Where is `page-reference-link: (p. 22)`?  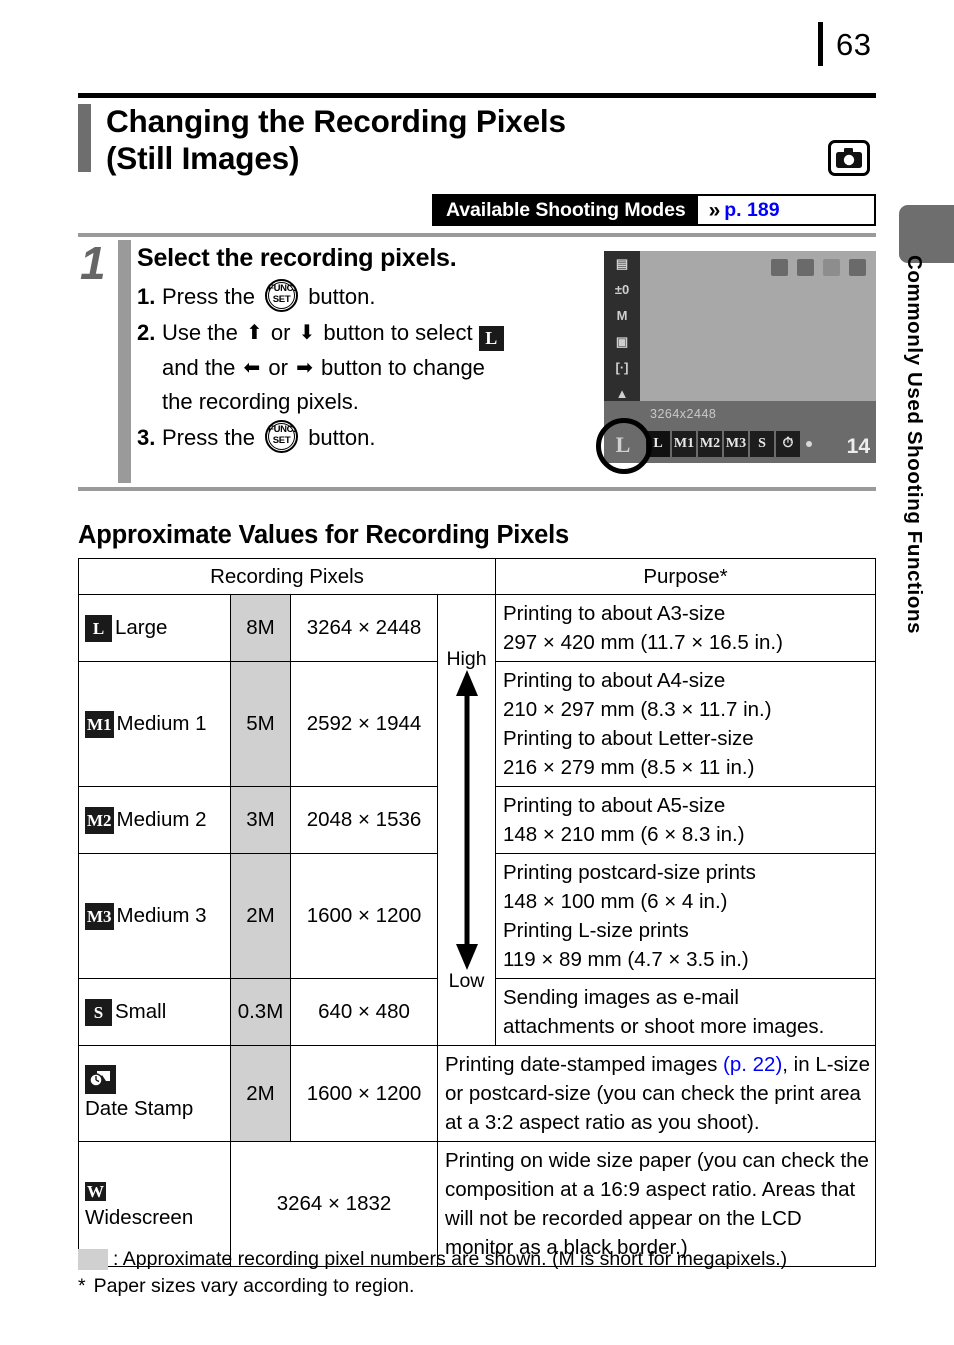 page-reference-link: (p. 22) is located at coordinates (752, 1064).